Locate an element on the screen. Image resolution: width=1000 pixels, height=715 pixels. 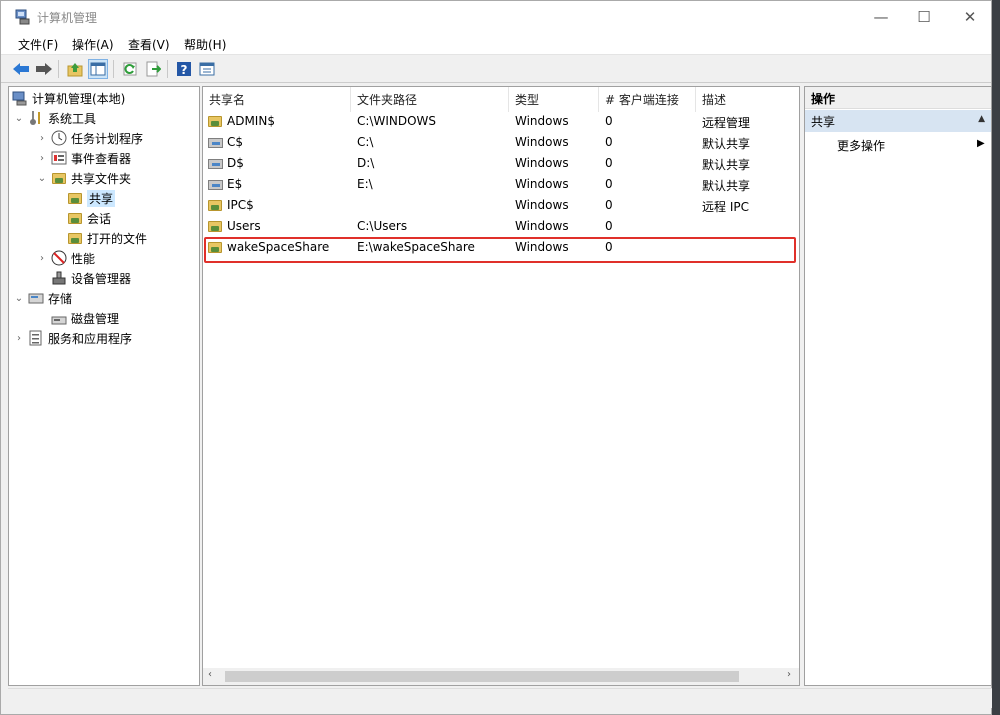
close-icon: ✕ is located at coordinates (970, 17).